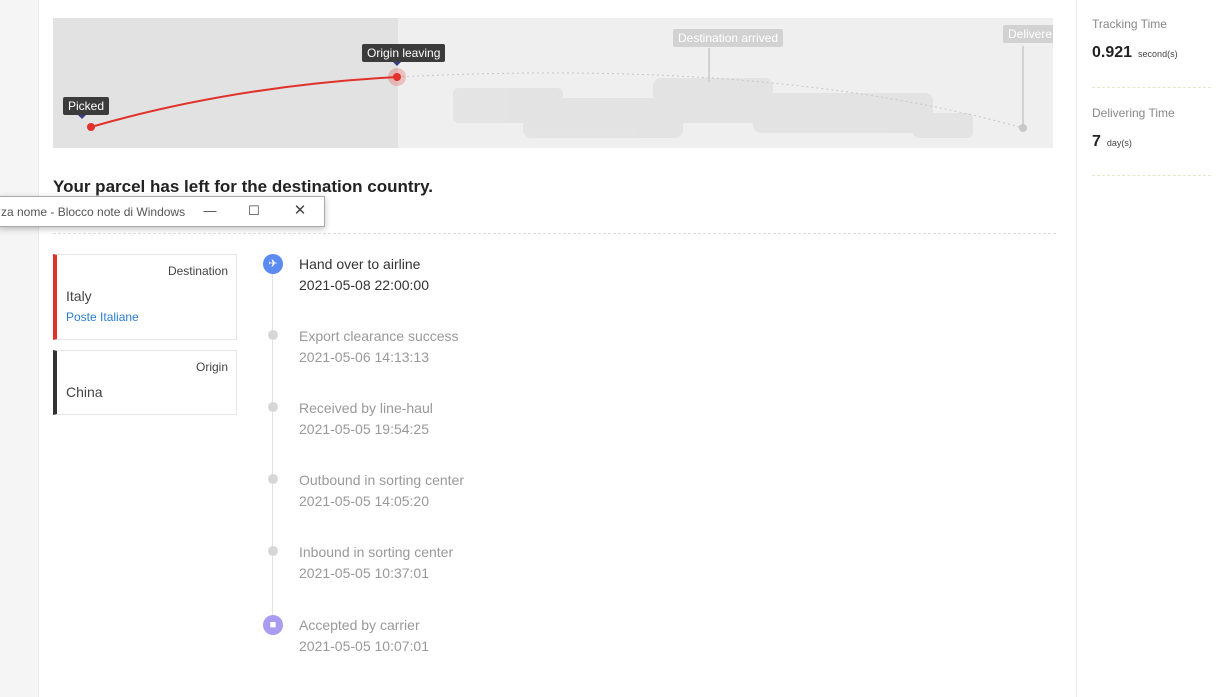 Image resolution: width=1227 pixels, height=697 pixels. I want to click on event-time: 2021-05-05 10:37:01, so click(364, 573).